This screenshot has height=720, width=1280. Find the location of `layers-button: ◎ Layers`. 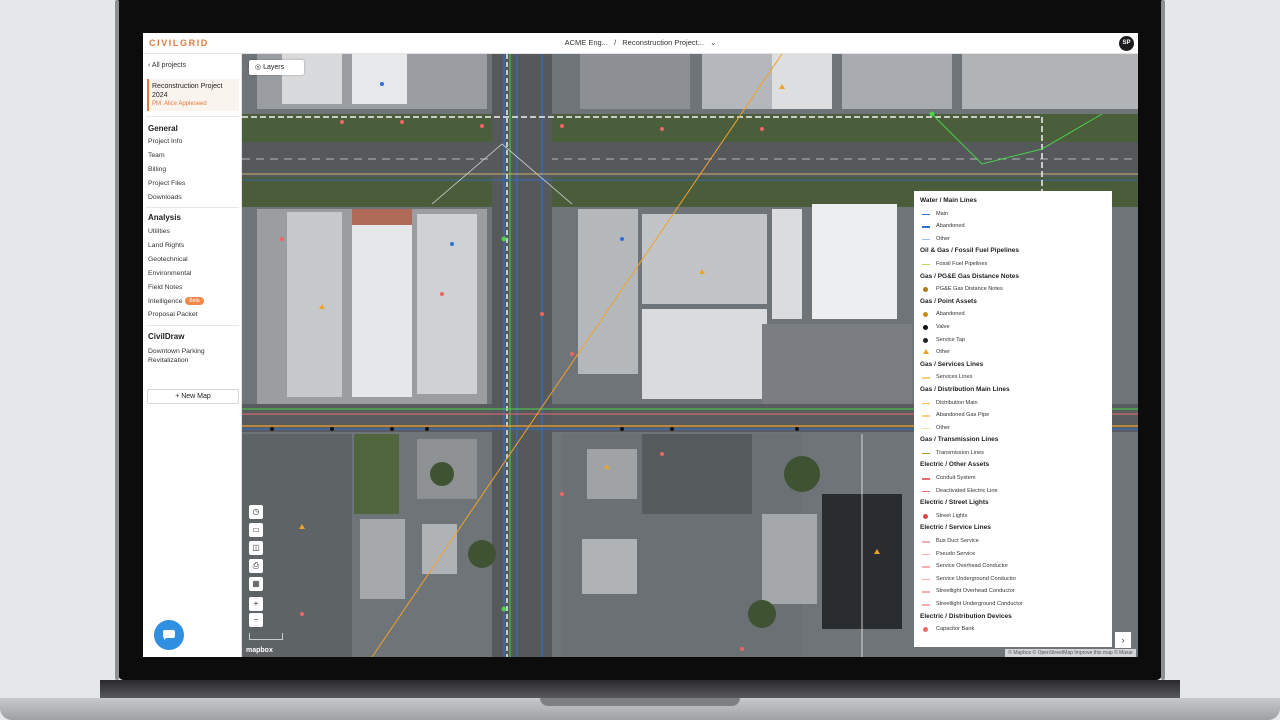

layers-button: ◎ Layers is located at coordinates (276, 67).